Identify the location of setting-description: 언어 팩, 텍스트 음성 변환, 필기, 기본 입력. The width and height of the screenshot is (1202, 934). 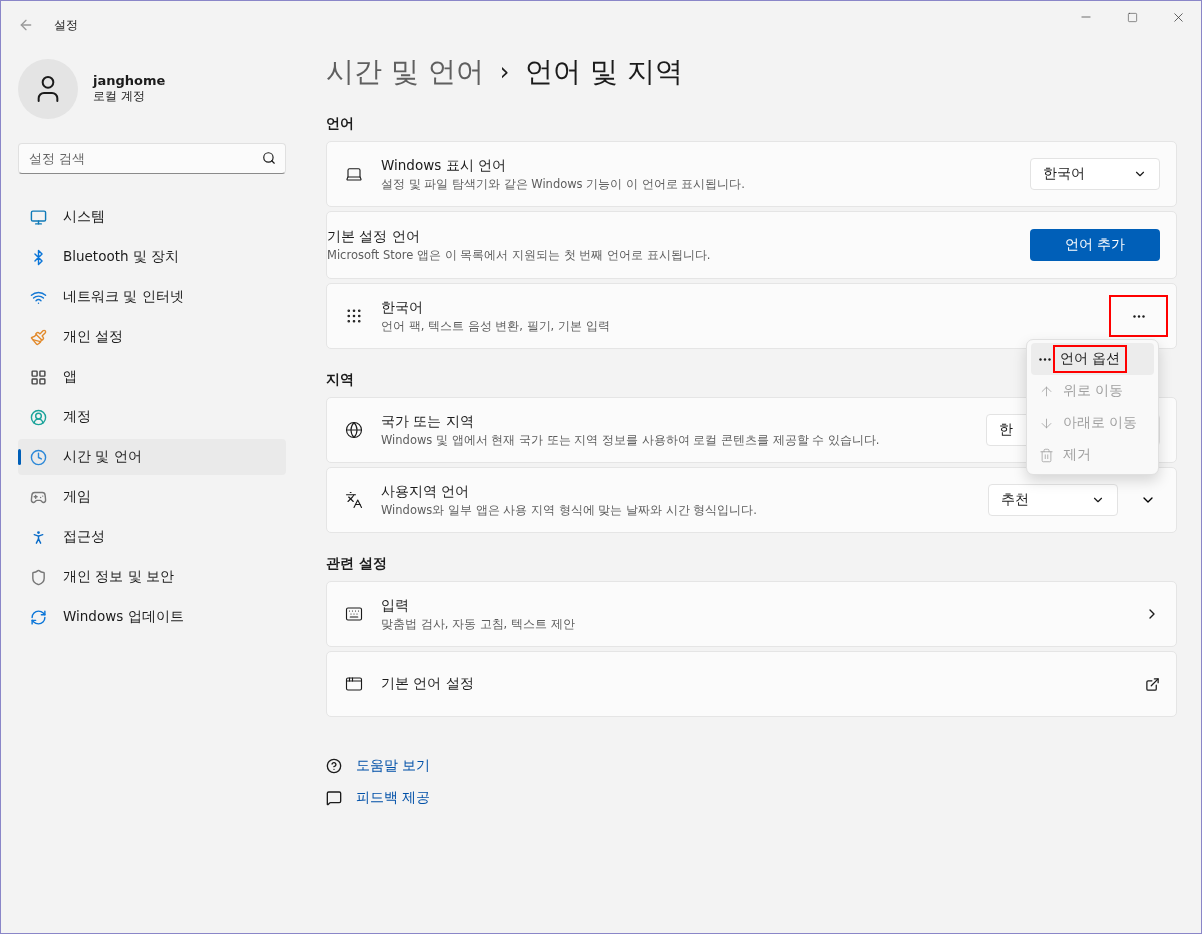
(496, 326).